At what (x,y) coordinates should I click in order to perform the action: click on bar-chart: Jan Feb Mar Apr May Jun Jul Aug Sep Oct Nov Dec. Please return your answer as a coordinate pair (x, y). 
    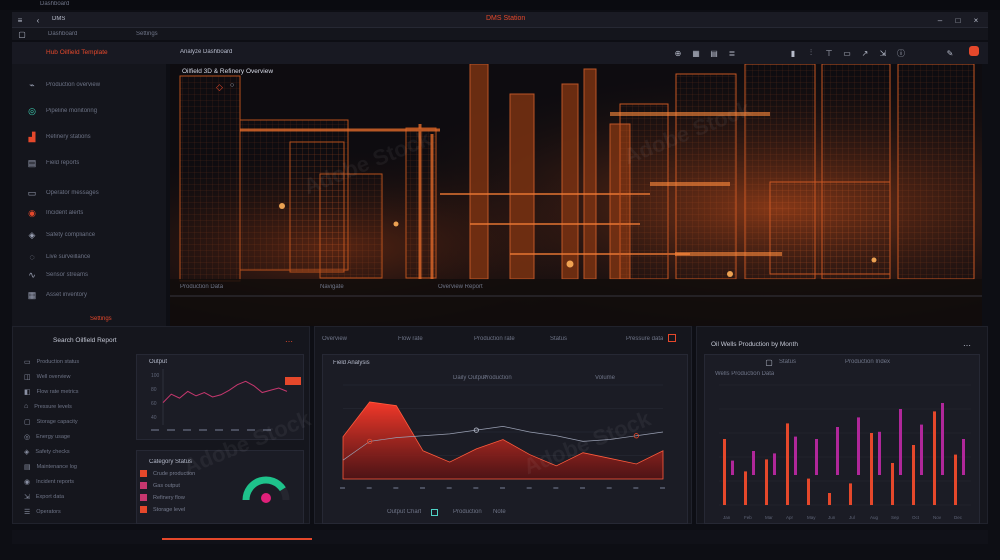
    Looking at the image, I should click on (845, 452).